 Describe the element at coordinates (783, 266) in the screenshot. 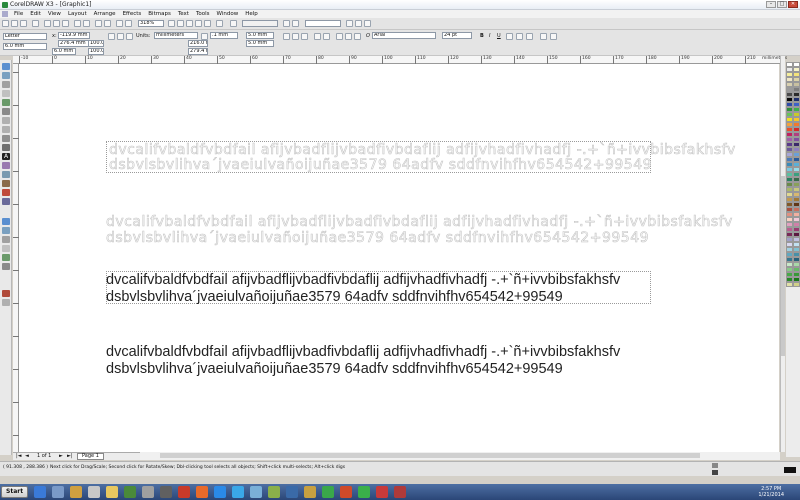

I see `vertical-scroll-thumb` at that location.